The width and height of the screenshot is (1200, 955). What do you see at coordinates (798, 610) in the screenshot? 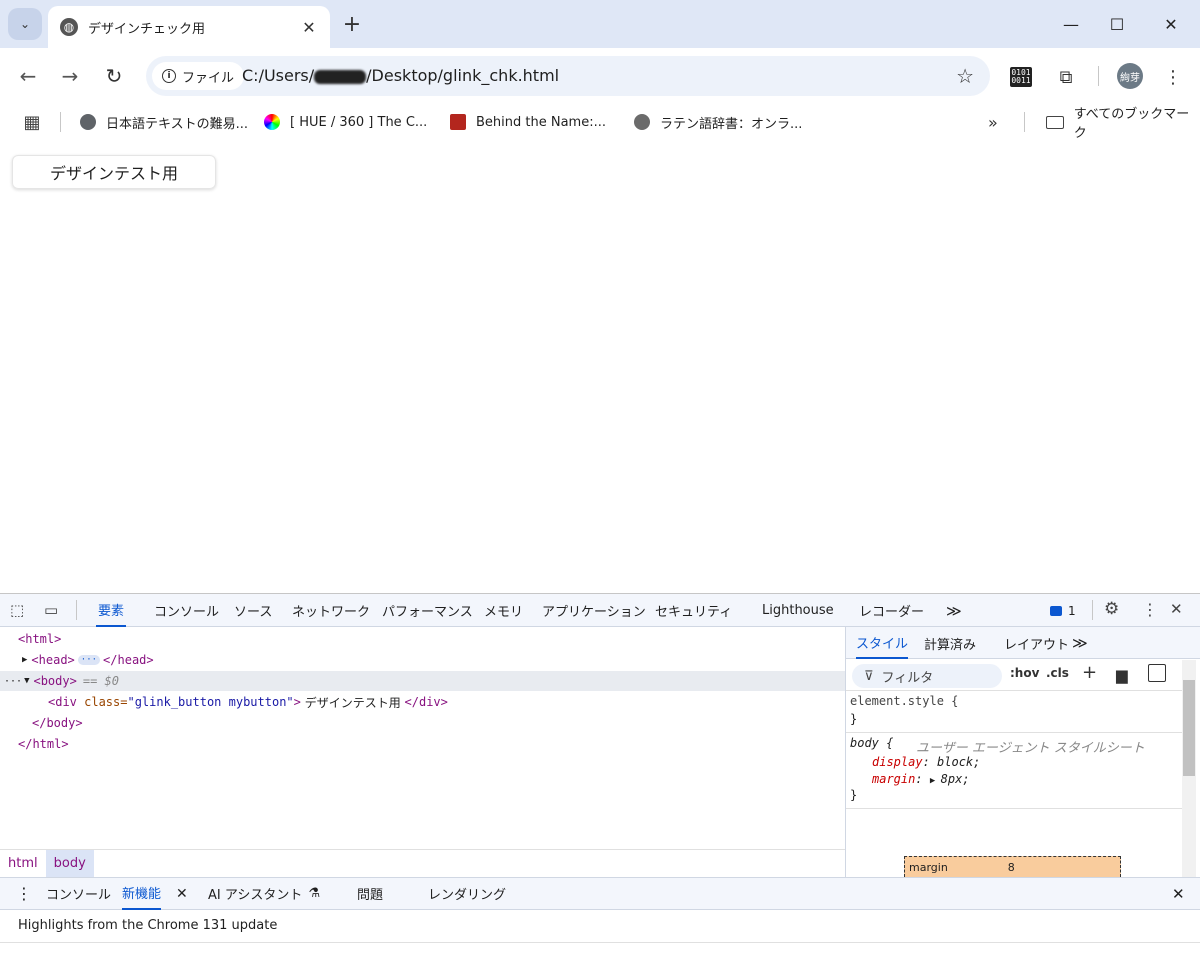
I see `devtools-tab-lighthouse: Lighthouse` at bounding box center [798, 610].